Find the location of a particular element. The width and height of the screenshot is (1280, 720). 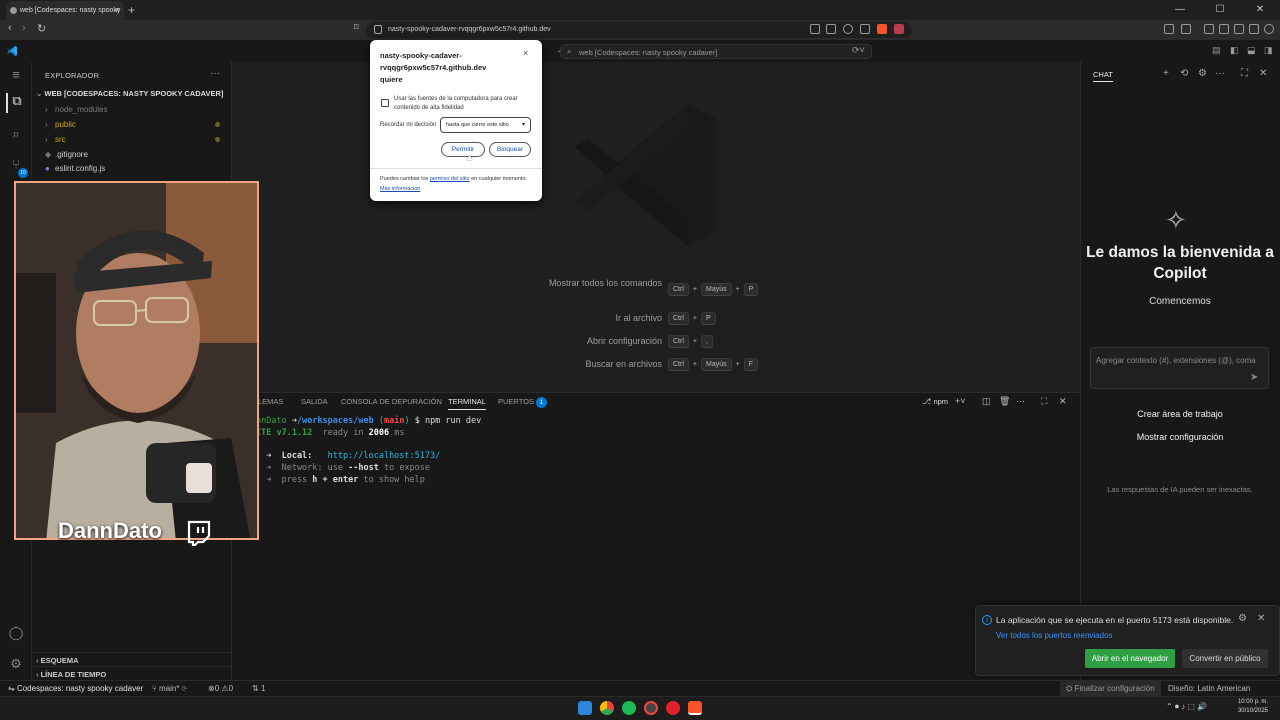

tree-item-public: › public is located at coordinates (60, 124).